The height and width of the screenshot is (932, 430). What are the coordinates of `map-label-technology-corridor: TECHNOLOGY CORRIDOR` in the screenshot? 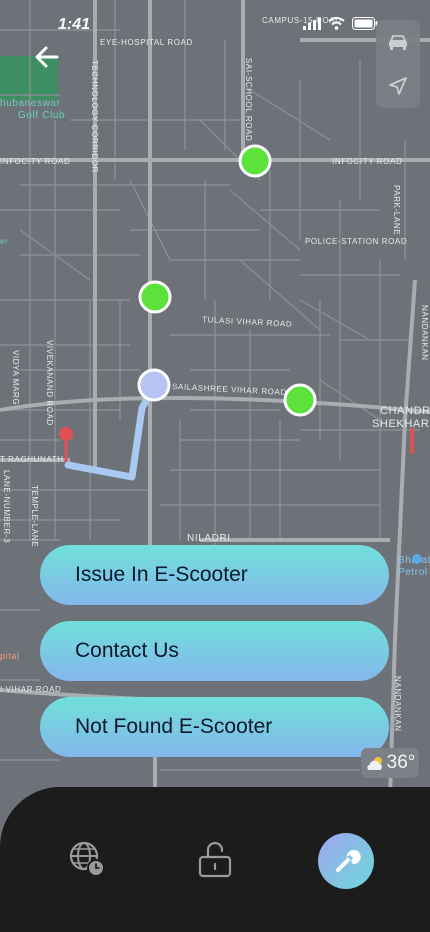 It's located at (94, 116).